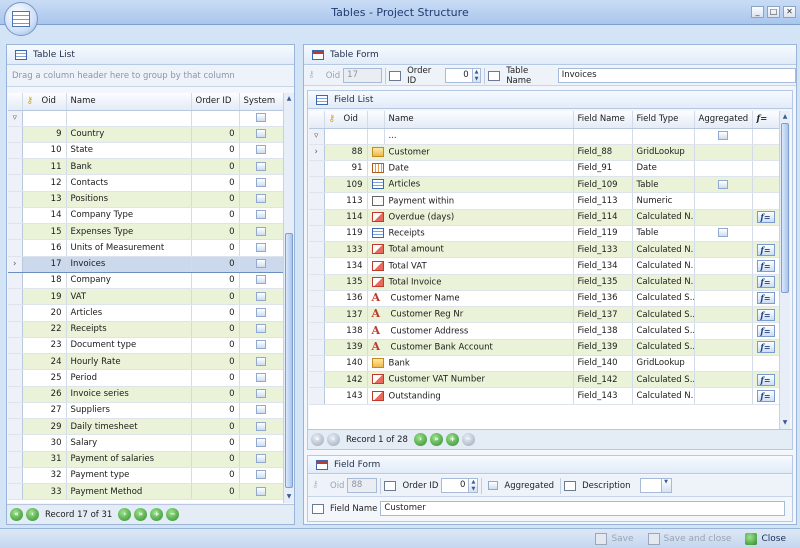 This screenshot has height=548, width=800. What do you see at coordinates (317, 439) in the screenshot?
I see `field-first-record-icon: «` at bounding box center [317, 439].